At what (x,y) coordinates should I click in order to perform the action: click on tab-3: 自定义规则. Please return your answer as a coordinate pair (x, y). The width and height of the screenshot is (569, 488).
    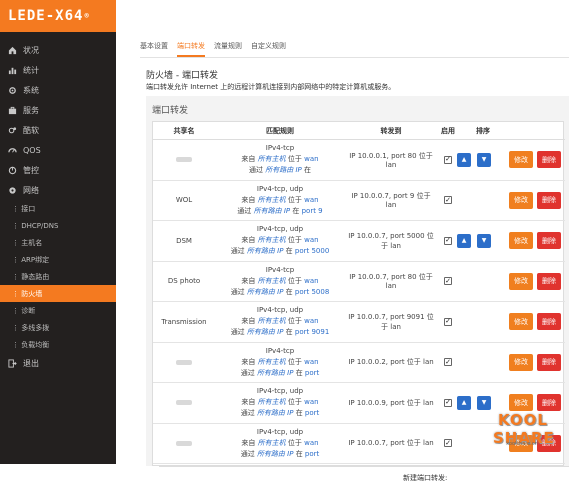
    Looking at the image, I should click on (268, 48).